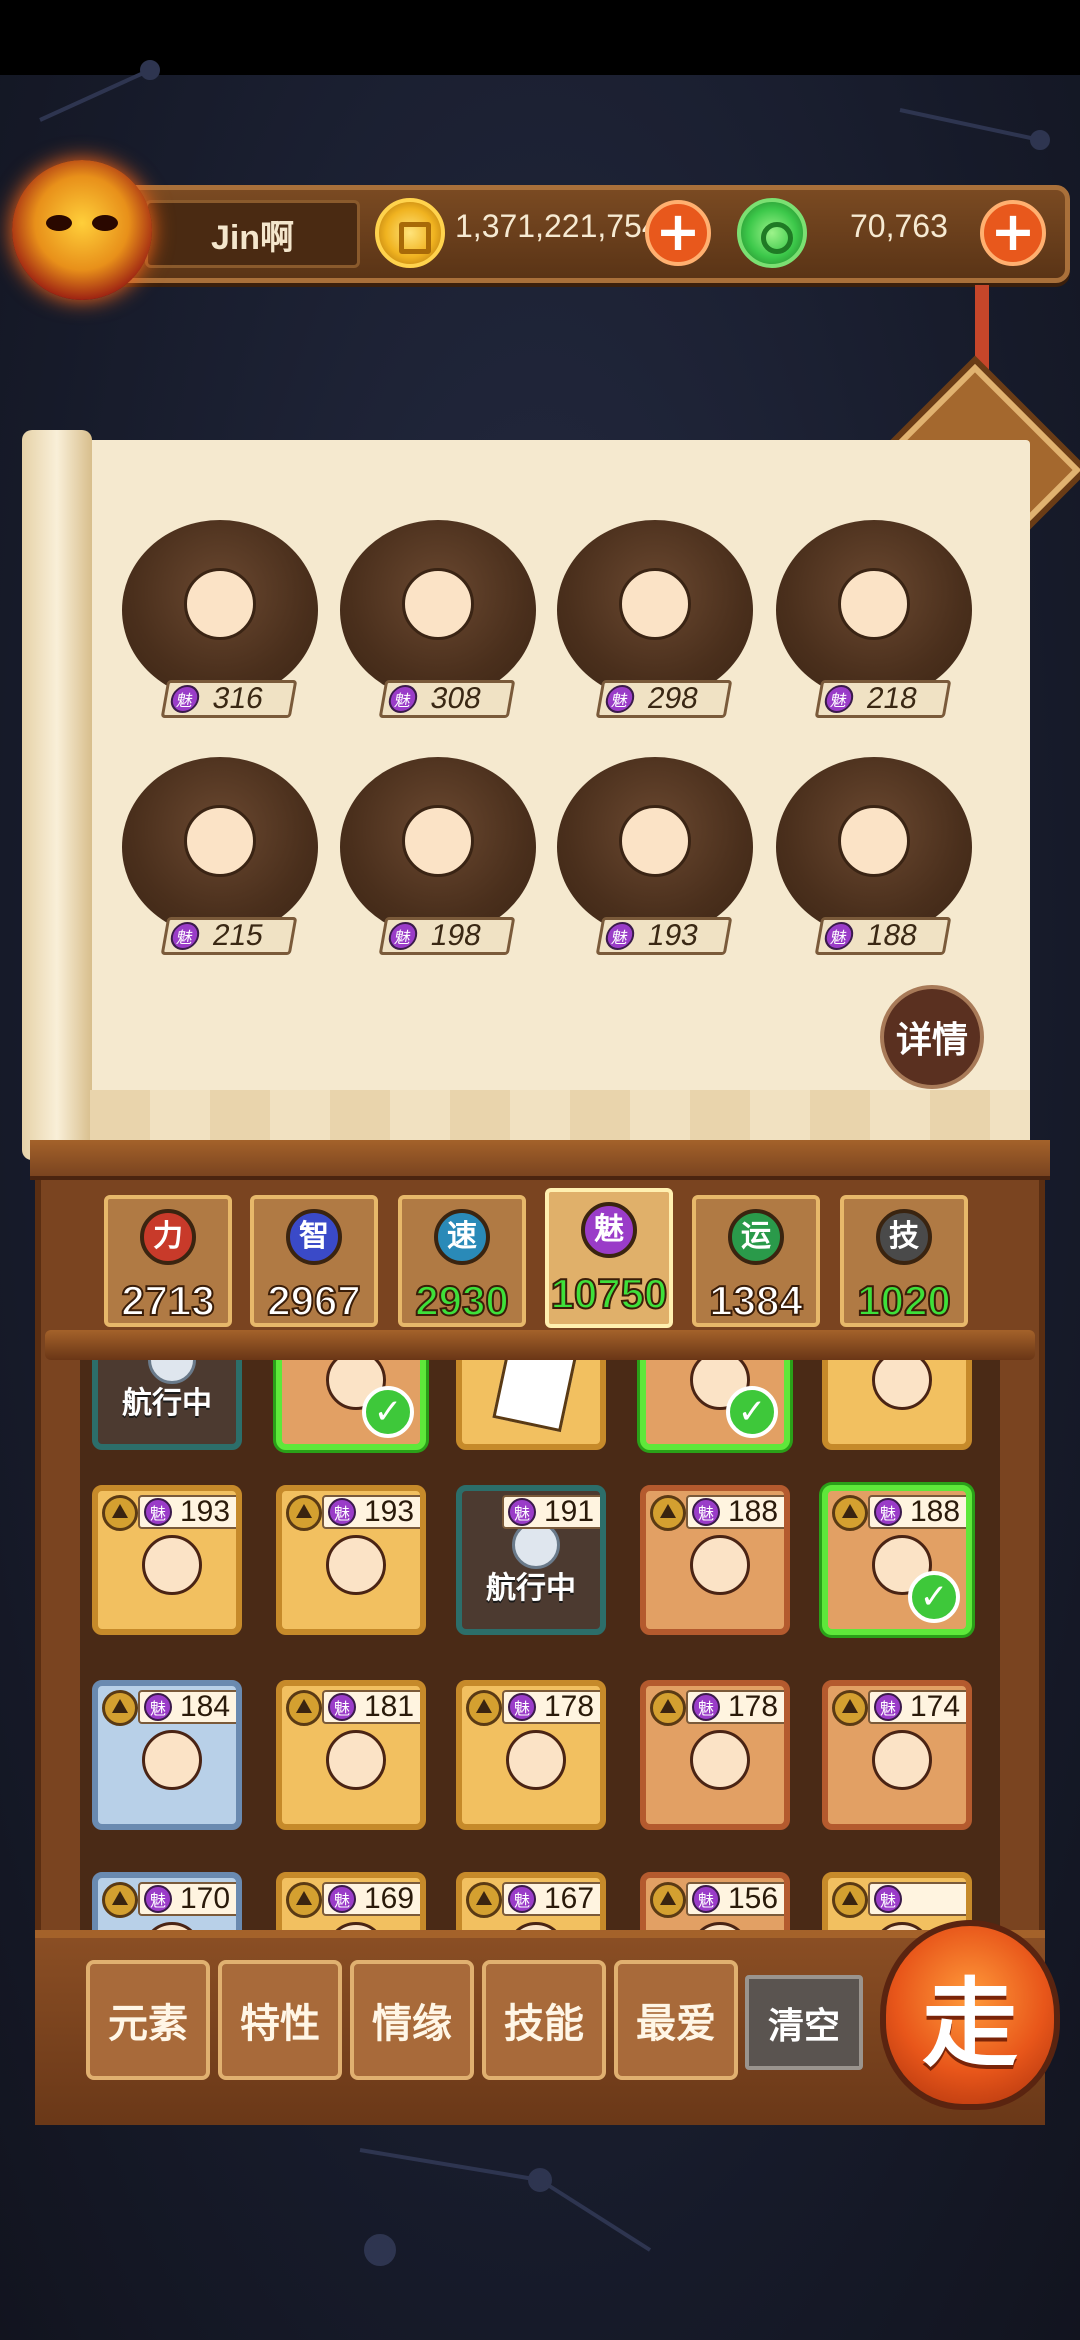  Describe the element at coordinates (238, 698) in the screenshot. I see `charm-value: 316` at that location.